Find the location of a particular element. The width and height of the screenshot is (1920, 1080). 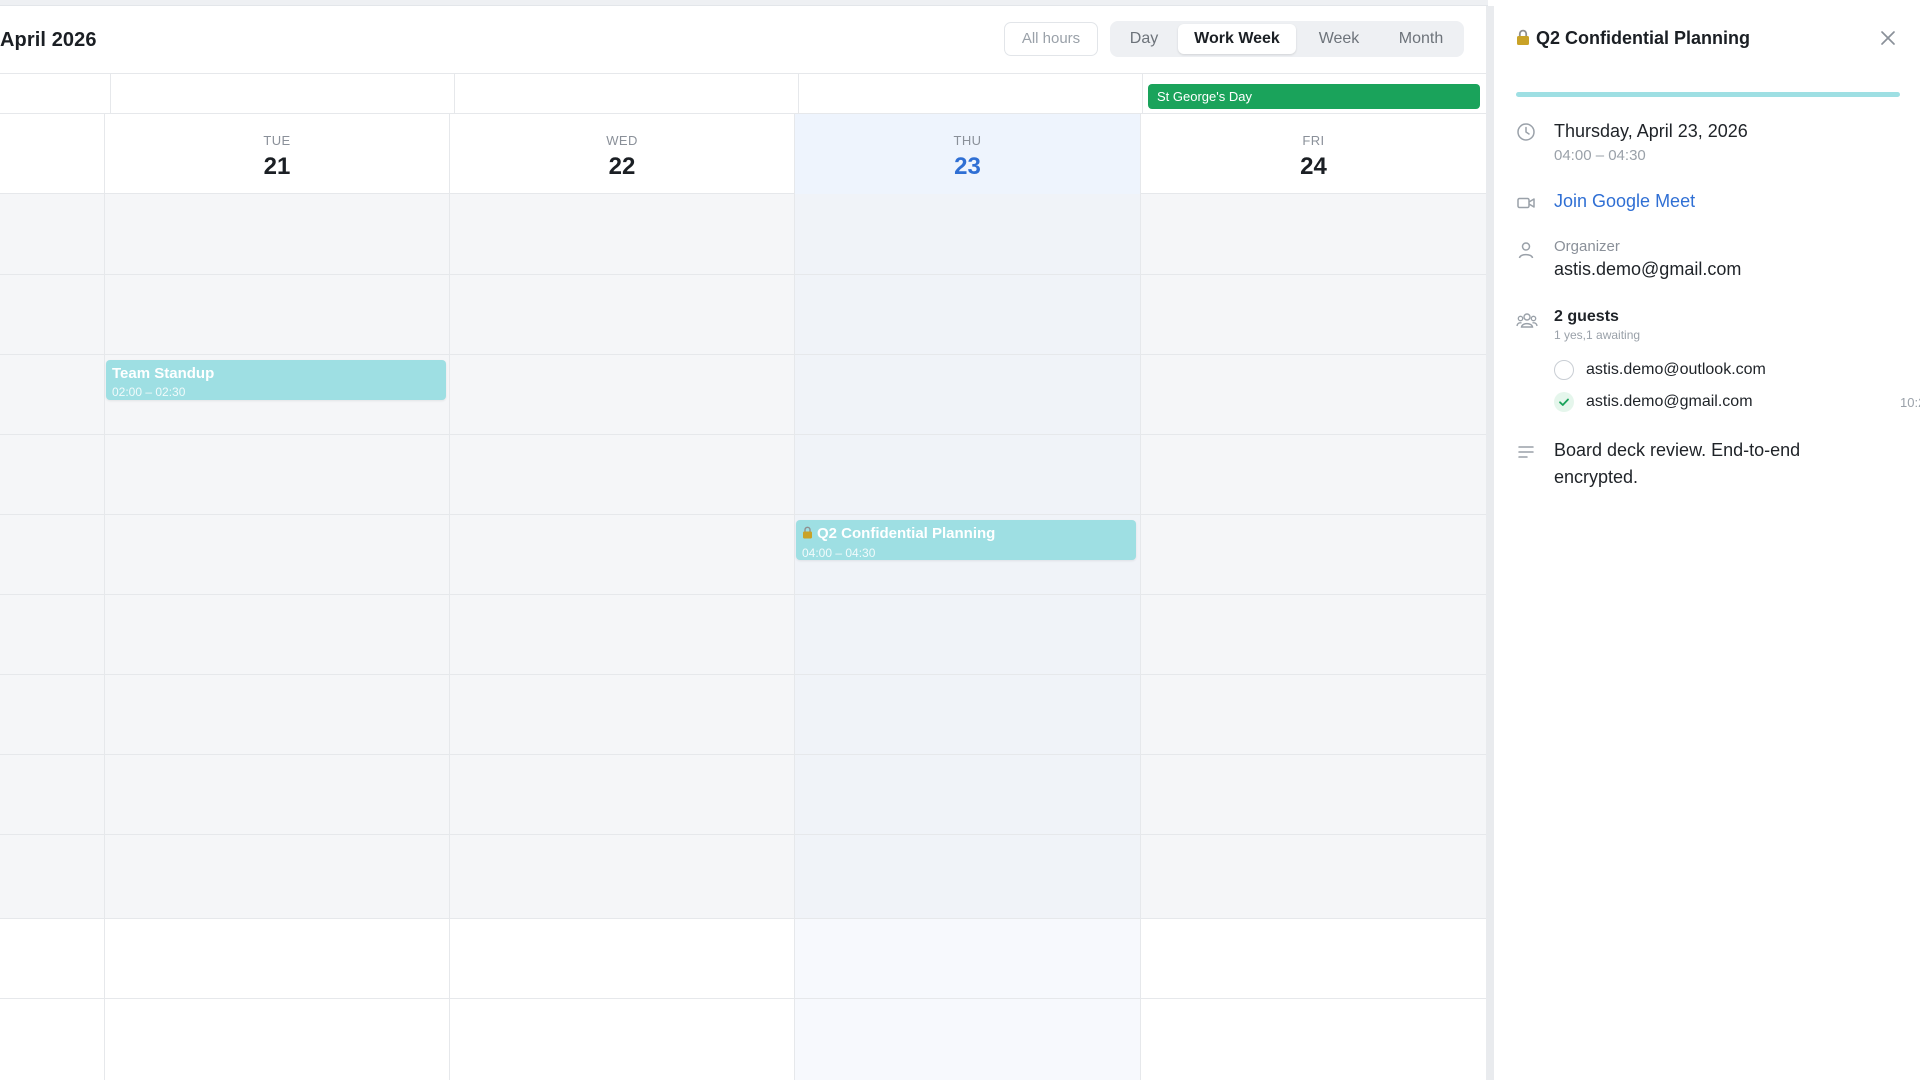

event-q2-confidential-planning: Q2 Confidential Planning 04:00 – 04:30 is located at coordinates (966, 540).